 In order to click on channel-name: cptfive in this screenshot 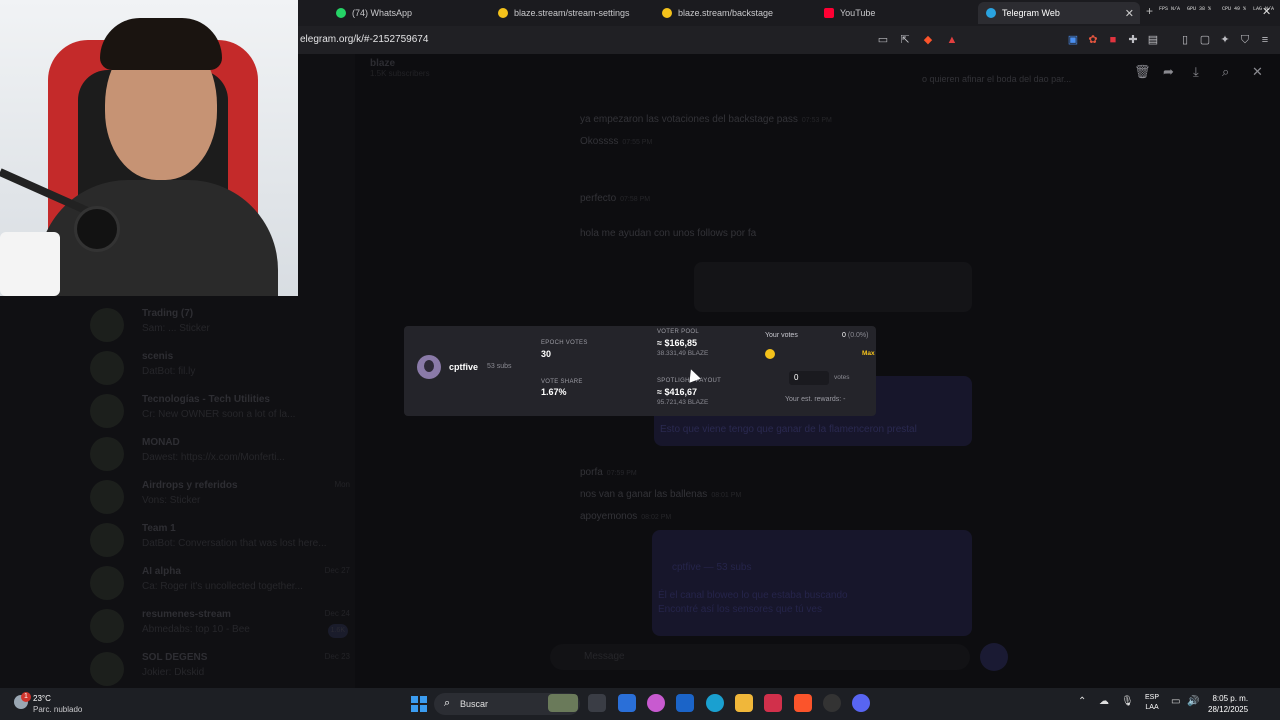, I will do `click(463, 367)`.